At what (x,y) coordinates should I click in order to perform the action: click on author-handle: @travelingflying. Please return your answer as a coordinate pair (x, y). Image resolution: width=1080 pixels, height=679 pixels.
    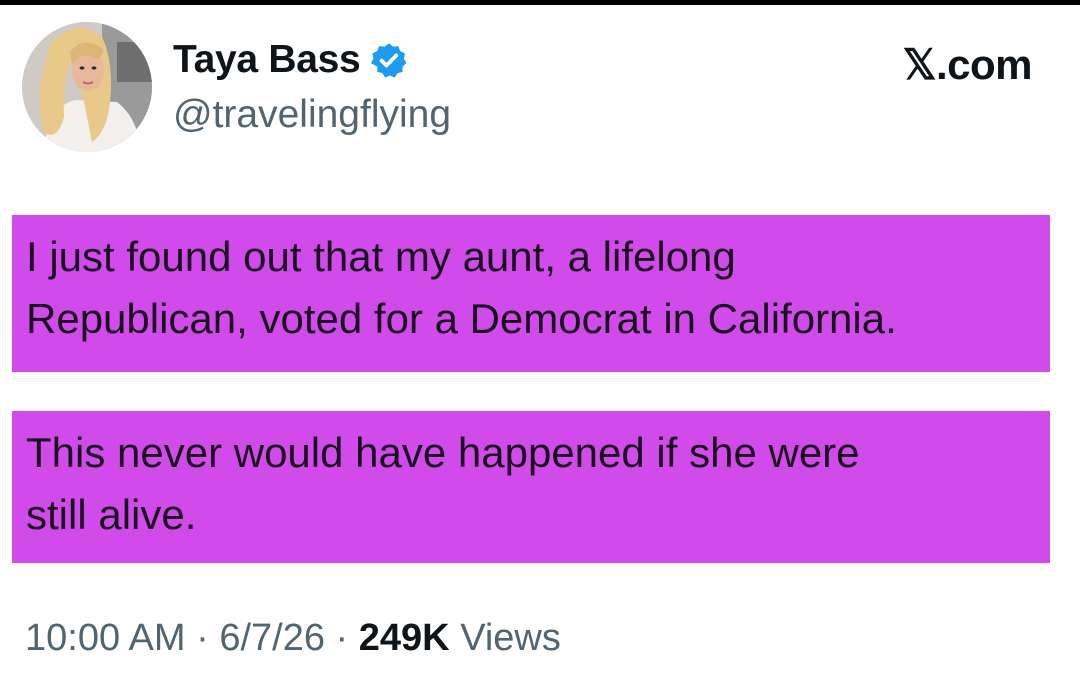
    Looking at the image, I should click on (312, 115).